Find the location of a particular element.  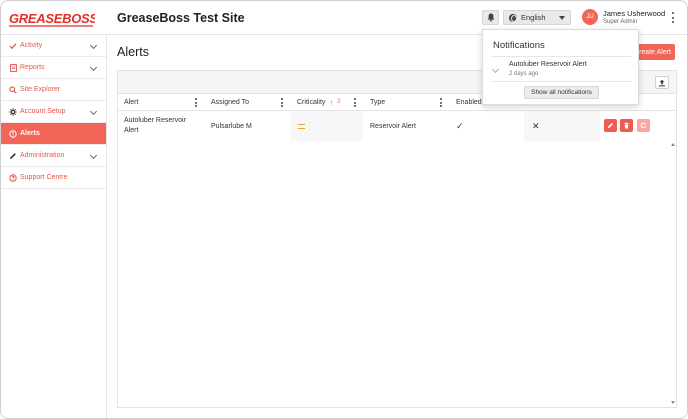

site-title: GreaseBoss Test Site is located at coordinates (181, 18).